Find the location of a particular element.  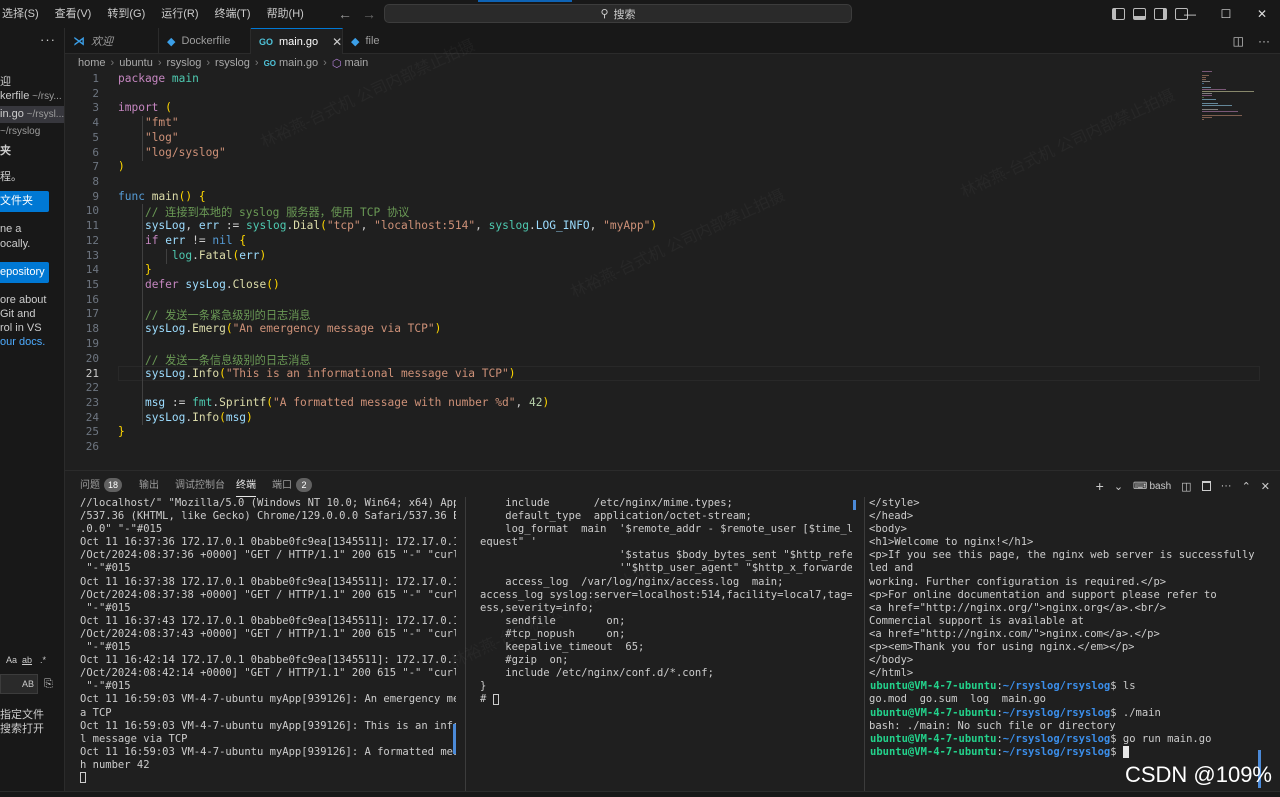

terminal-line: ess,severity=info; is located at coordinates (537, 607).